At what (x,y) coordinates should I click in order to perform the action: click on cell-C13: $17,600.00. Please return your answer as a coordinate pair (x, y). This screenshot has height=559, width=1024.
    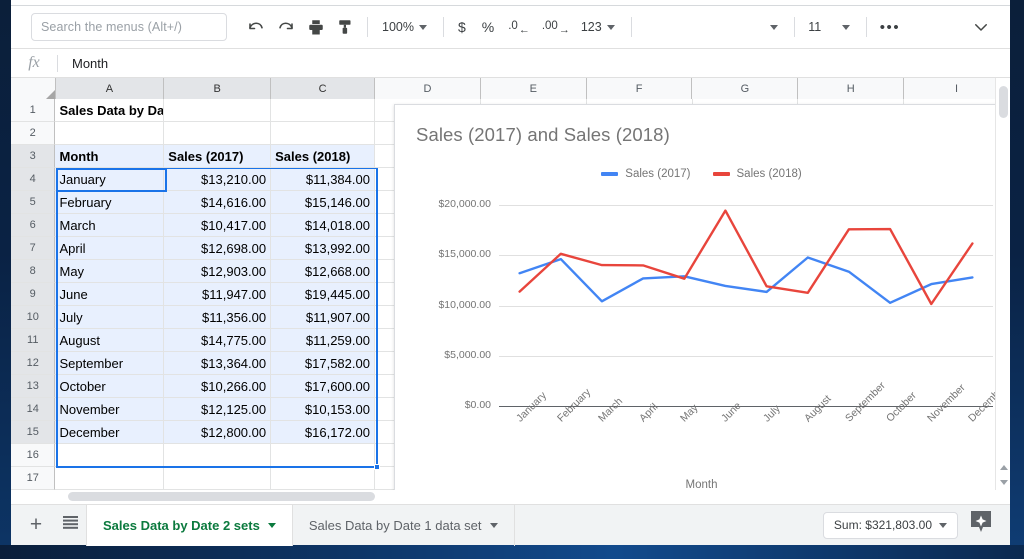
    Looking at the image, I should click on (323, 386).